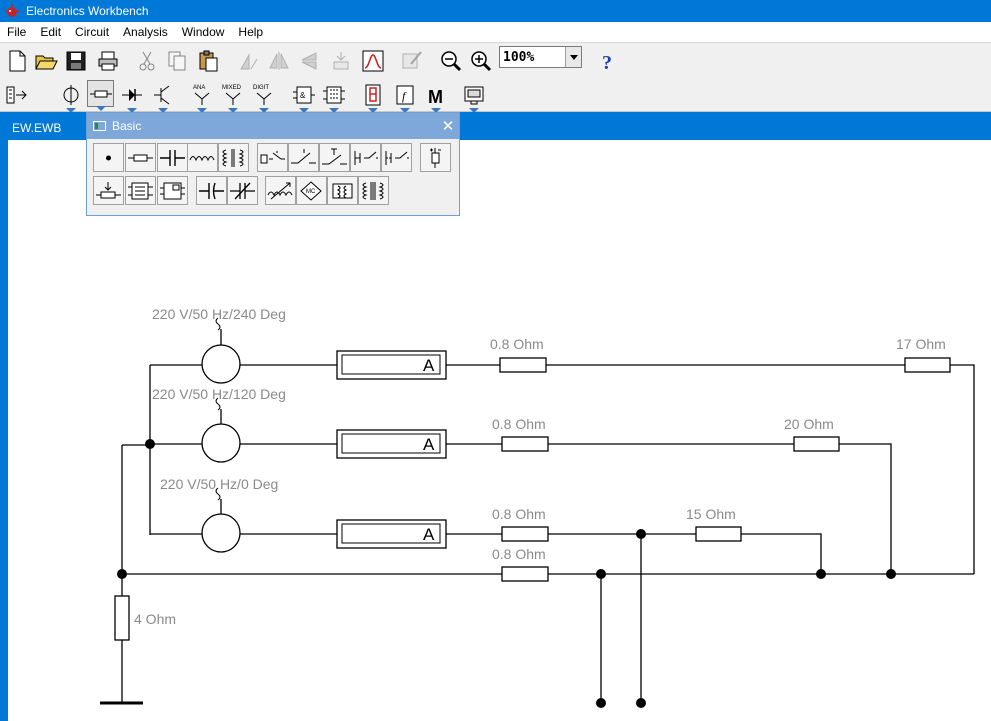 This screenshot has height=721, width=991. I want to click on zoom-out-button, so click(450, 60).